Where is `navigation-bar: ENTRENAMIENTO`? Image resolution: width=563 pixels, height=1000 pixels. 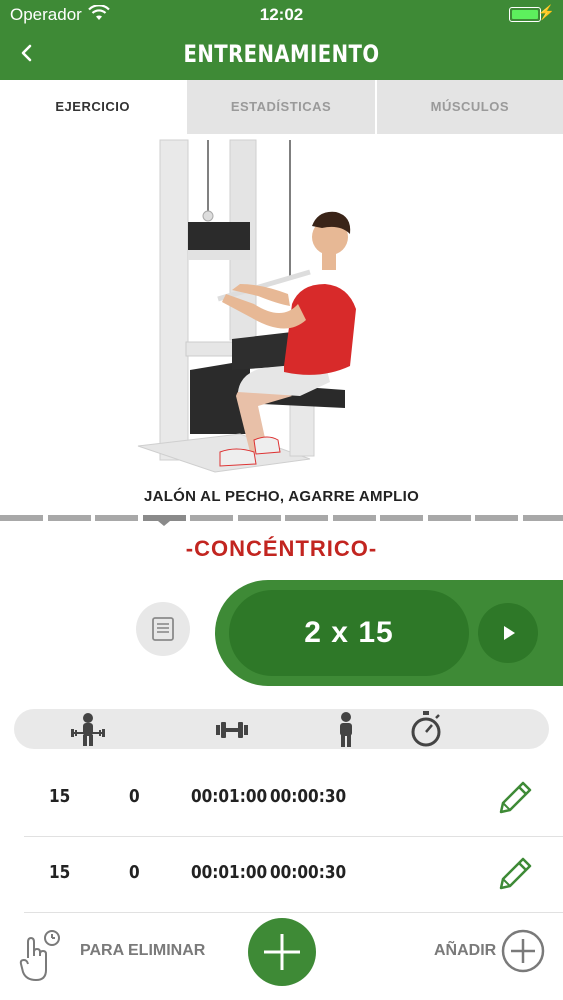 navigation-bar: ENTRENAMIENTO is located at coordinates (281, 54).